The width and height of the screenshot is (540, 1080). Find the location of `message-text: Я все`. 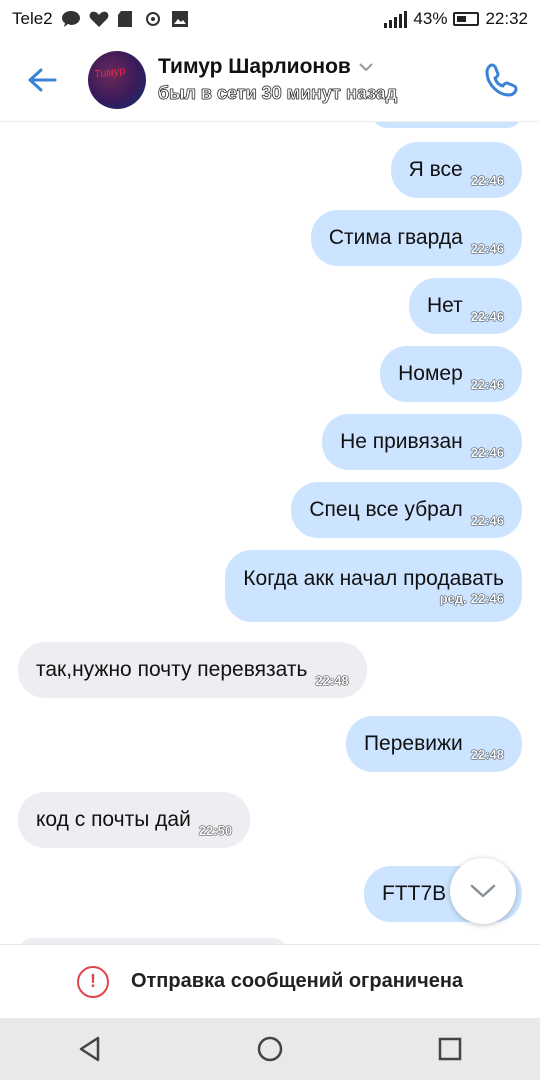

message-text: Я все is located at coordinates (435, 169).